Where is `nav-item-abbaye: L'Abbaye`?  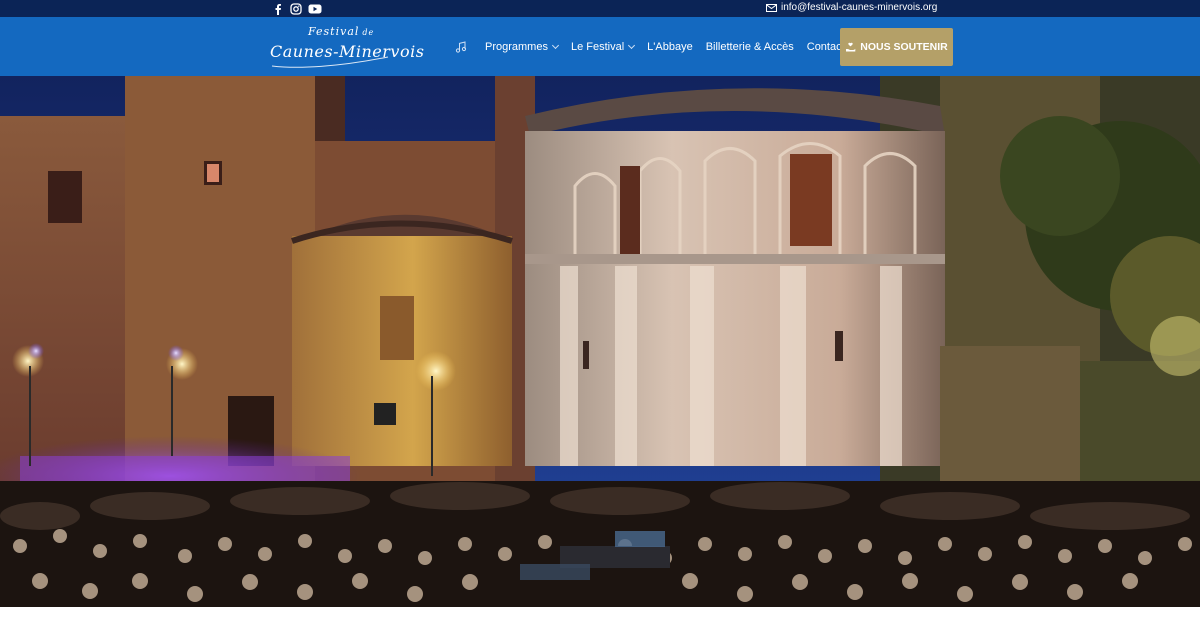 nav-item-abbaye: L'Abbaye is located at coordinates (670, 47).